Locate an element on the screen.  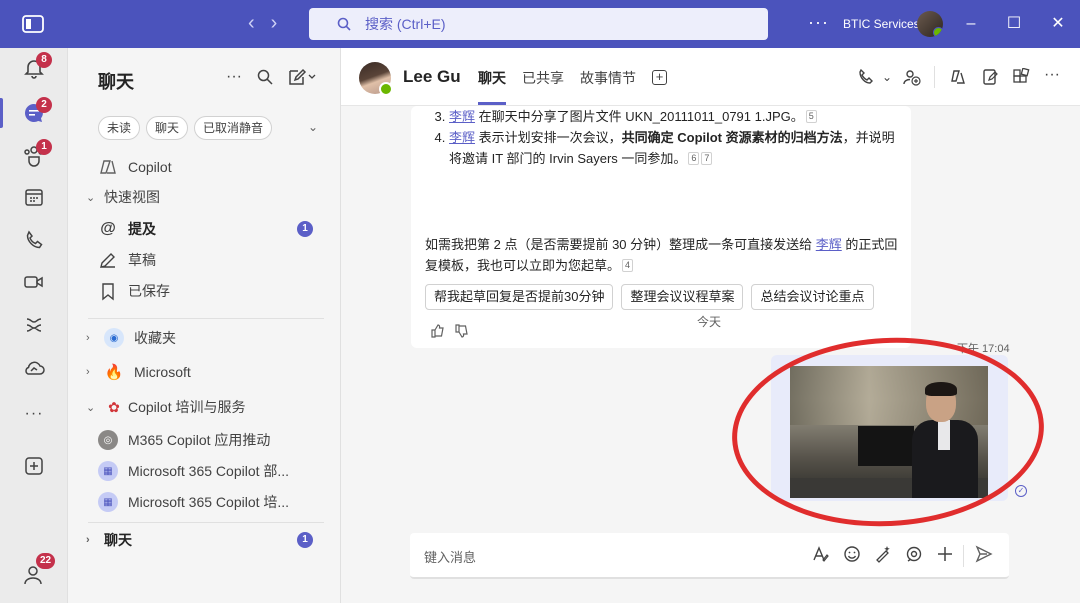
suggestion-button: 整理会议议程草案 is located at coordinates (682, 297).